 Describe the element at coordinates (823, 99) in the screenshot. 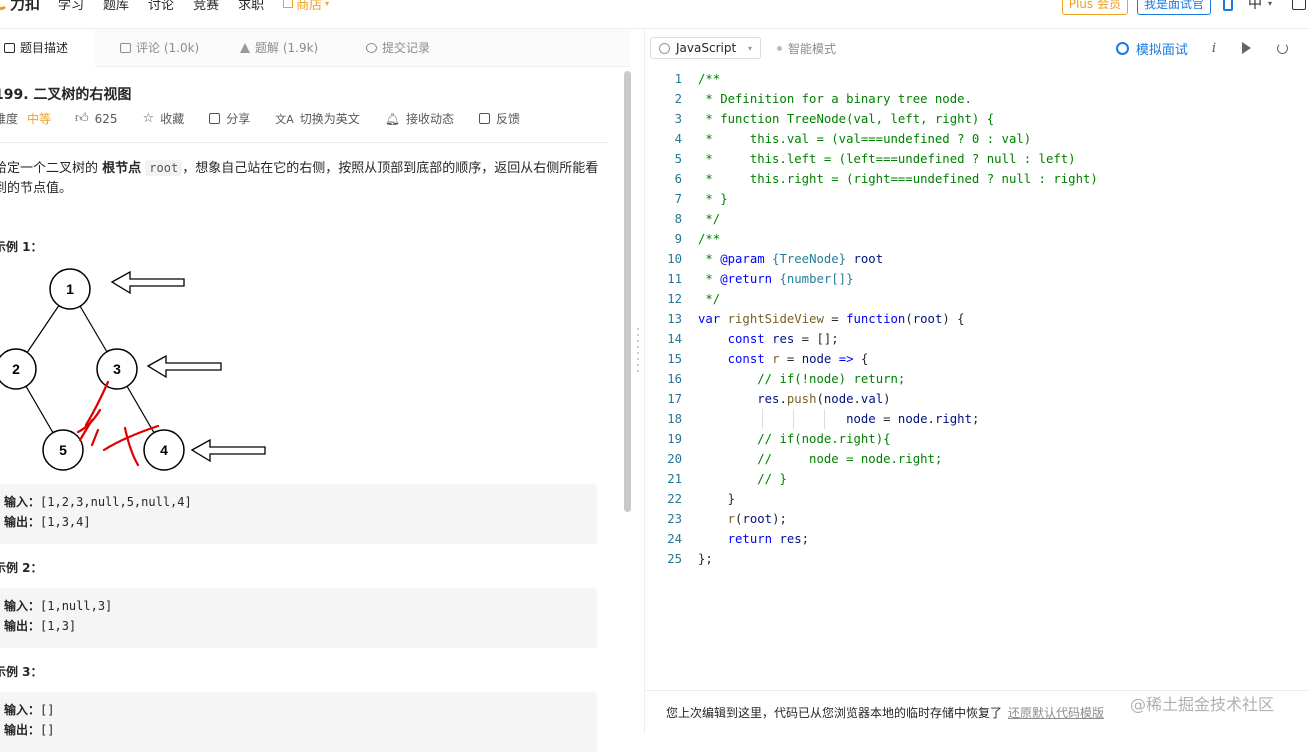

I see `code-line: 2 * Definition for a binary tree node.` at that location.